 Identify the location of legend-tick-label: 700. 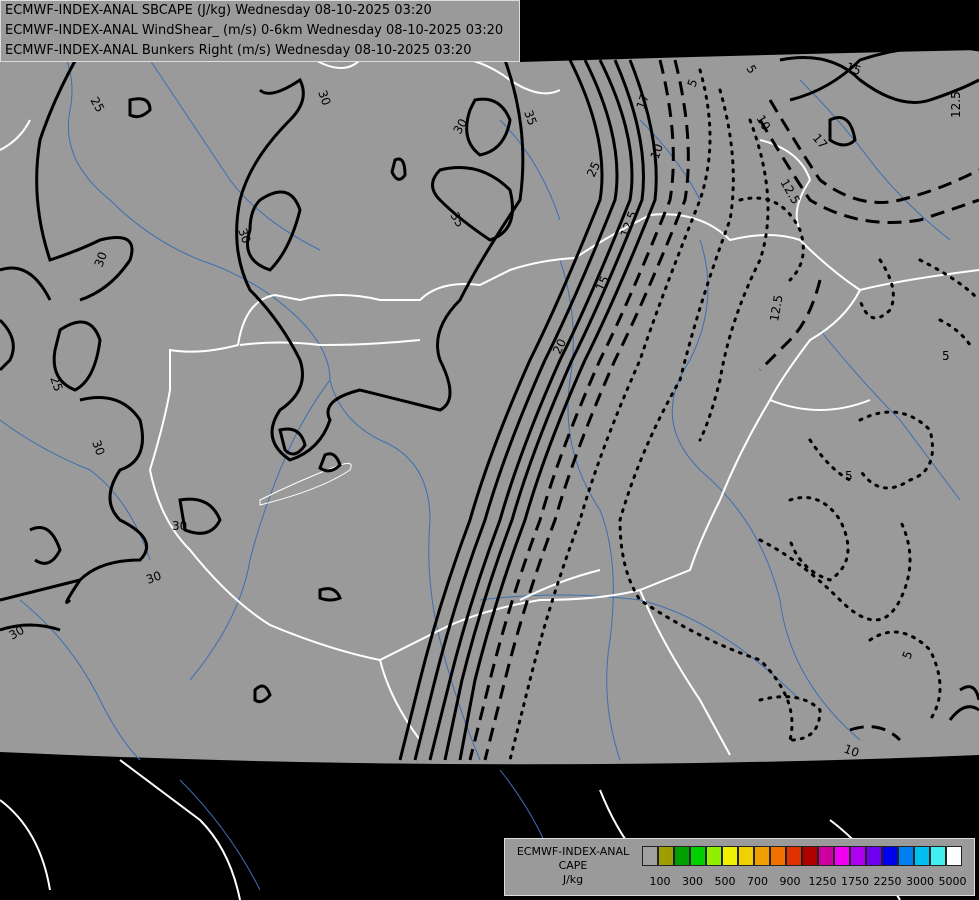
(757, 881).